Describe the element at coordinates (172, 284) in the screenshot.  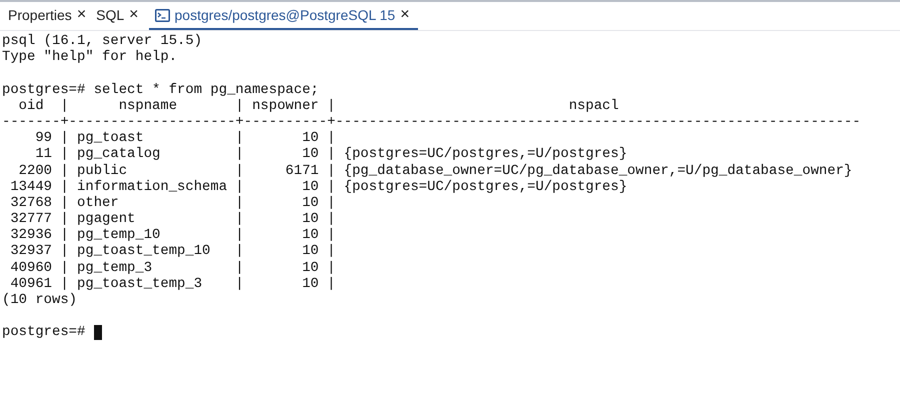
I see `terminal-line: 40961 | pg_toast_temp_3 | 10 |` at that location.